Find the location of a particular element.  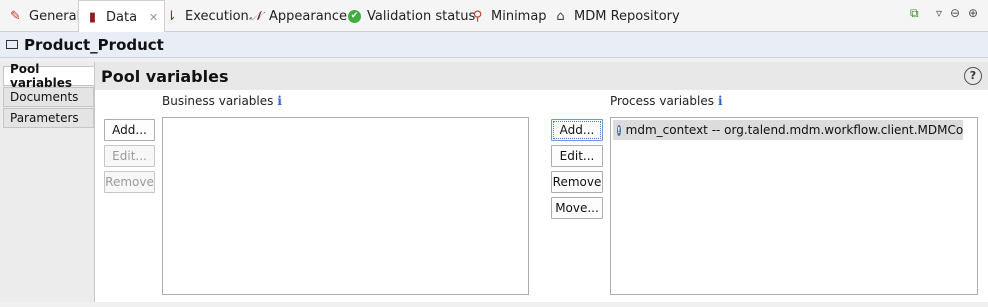

side-tab-list: Pool variables Documents Parameters is located at coordinates (47, 182).